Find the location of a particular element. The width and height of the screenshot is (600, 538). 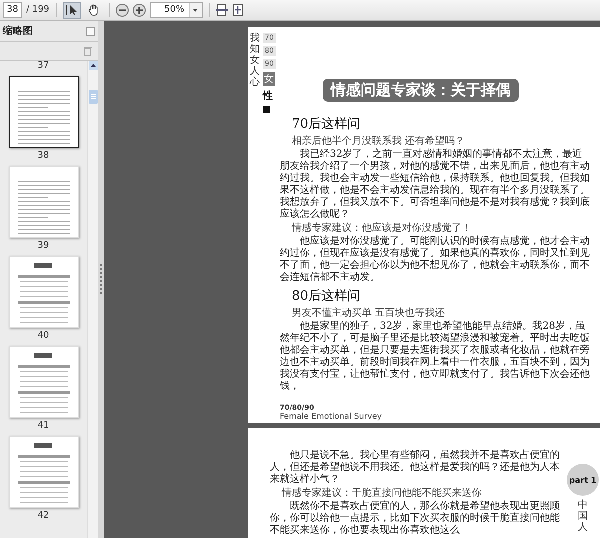

section-heading: 80后这样问 is located at coordinates (327, 296).